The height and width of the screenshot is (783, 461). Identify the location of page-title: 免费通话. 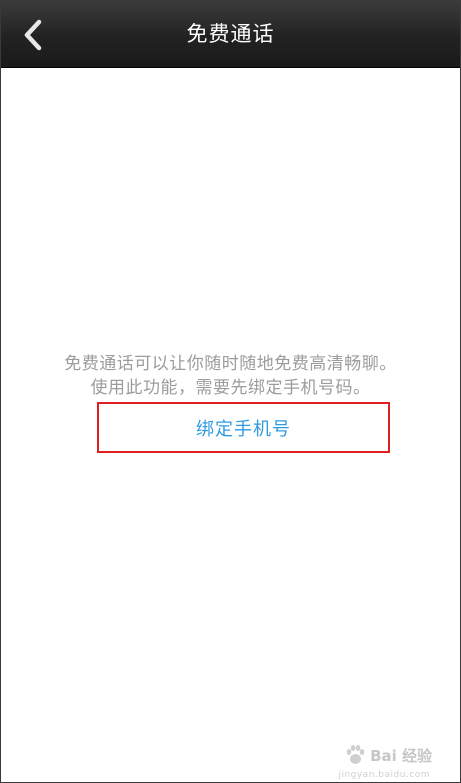
(230, 34).